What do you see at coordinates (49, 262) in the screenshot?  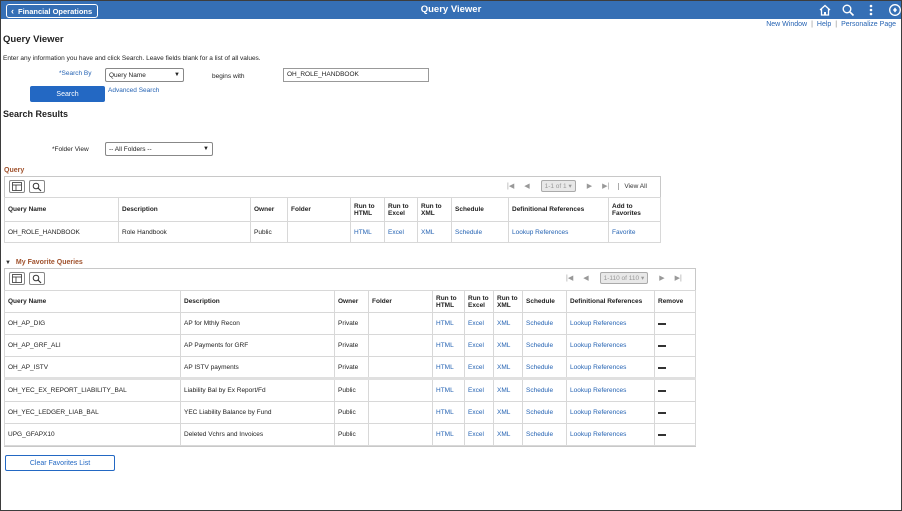 I see `favorites-grid-title: My Favorite Queries` at bounding box center [49, 262].